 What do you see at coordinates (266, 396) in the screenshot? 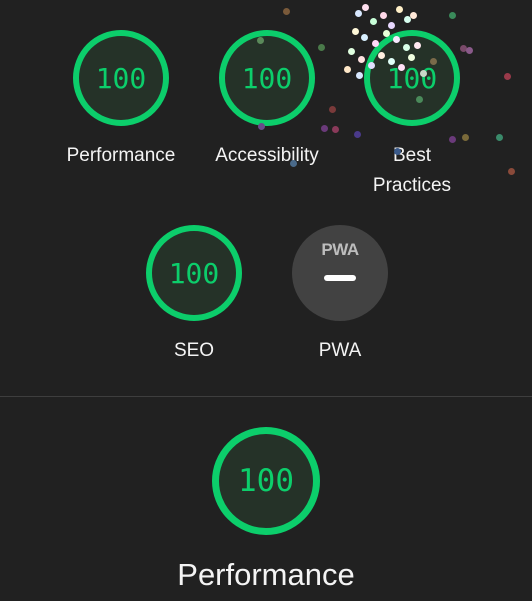
I see `section-divider` at bounding box center [266, 396].